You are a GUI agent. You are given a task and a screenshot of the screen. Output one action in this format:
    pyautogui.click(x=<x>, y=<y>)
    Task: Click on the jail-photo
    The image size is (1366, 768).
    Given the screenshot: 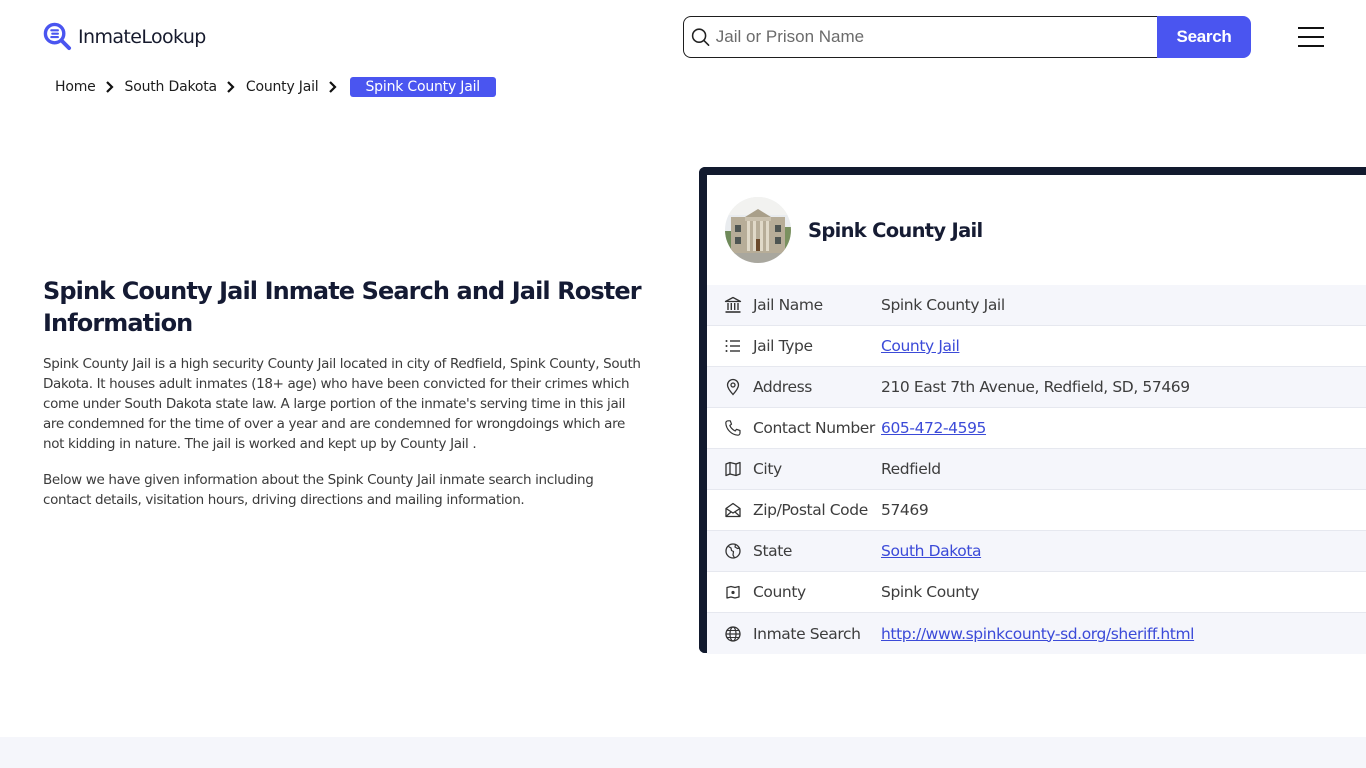 What is the action you would take?
    pyautogui.click(x=758, y=230)
    